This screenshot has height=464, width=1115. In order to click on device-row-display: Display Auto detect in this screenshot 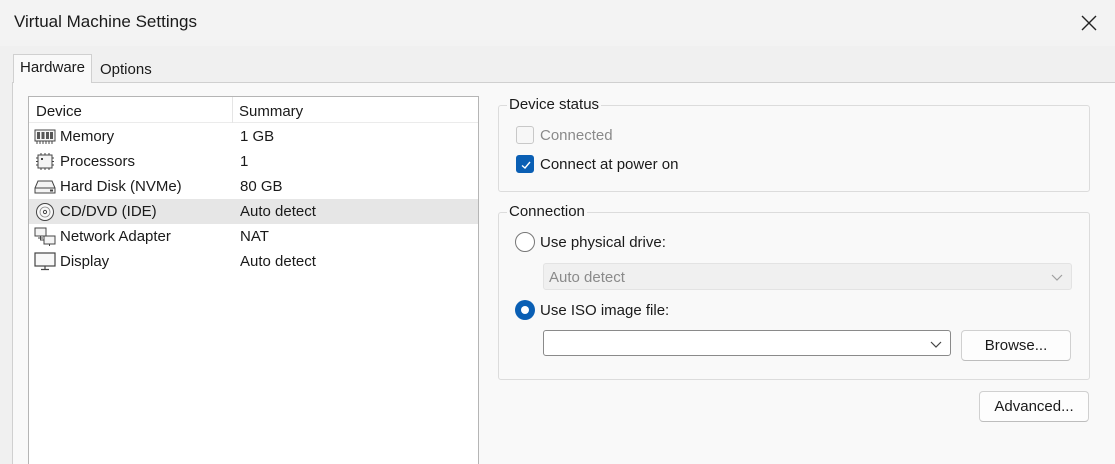, I will do `click(253, 261)`.